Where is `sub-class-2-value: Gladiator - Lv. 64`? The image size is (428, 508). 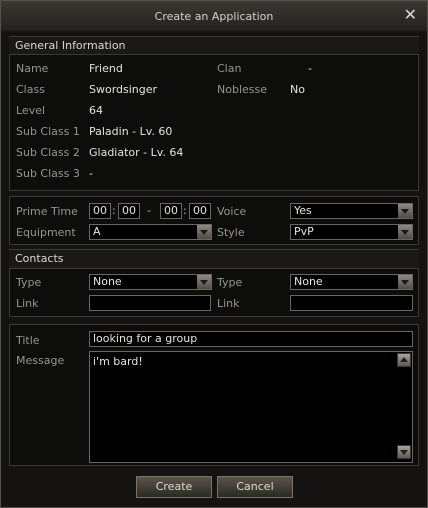
sub-class-2-value: Gladiator - Lv. 64 is located at coordinates (136, 152).